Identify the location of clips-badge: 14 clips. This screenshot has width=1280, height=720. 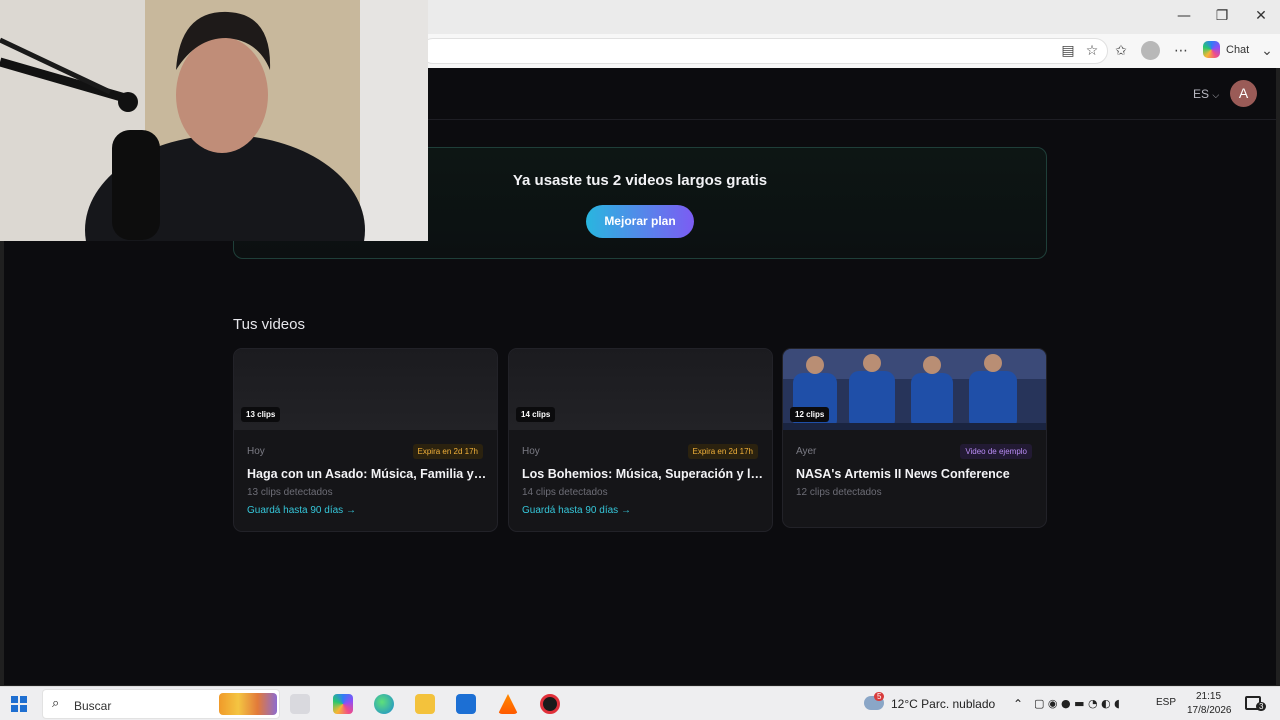
(536, 414).